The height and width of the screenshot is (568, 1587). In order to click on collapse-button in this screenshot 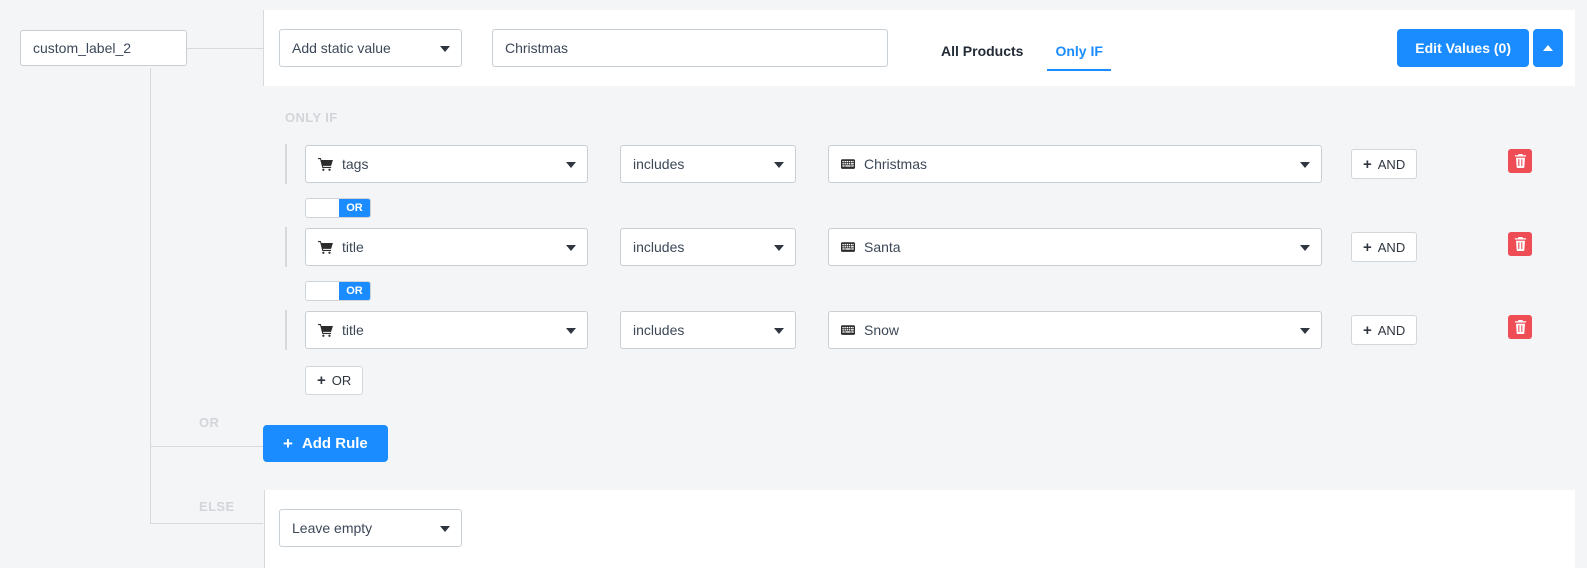, I will do `click(1548, 48)`.